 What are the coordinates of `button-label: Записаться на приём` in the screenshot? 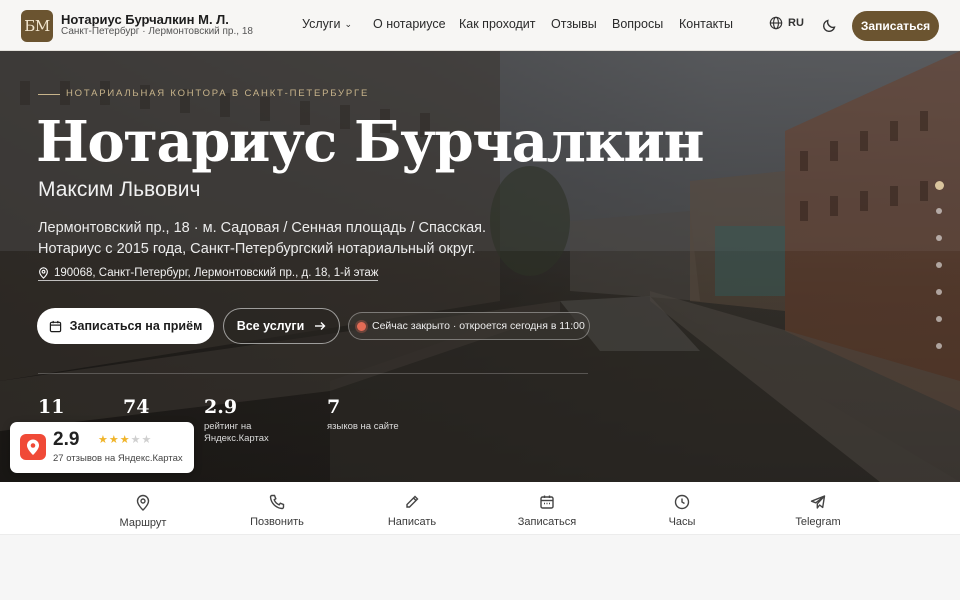 It's located at (136, 326).